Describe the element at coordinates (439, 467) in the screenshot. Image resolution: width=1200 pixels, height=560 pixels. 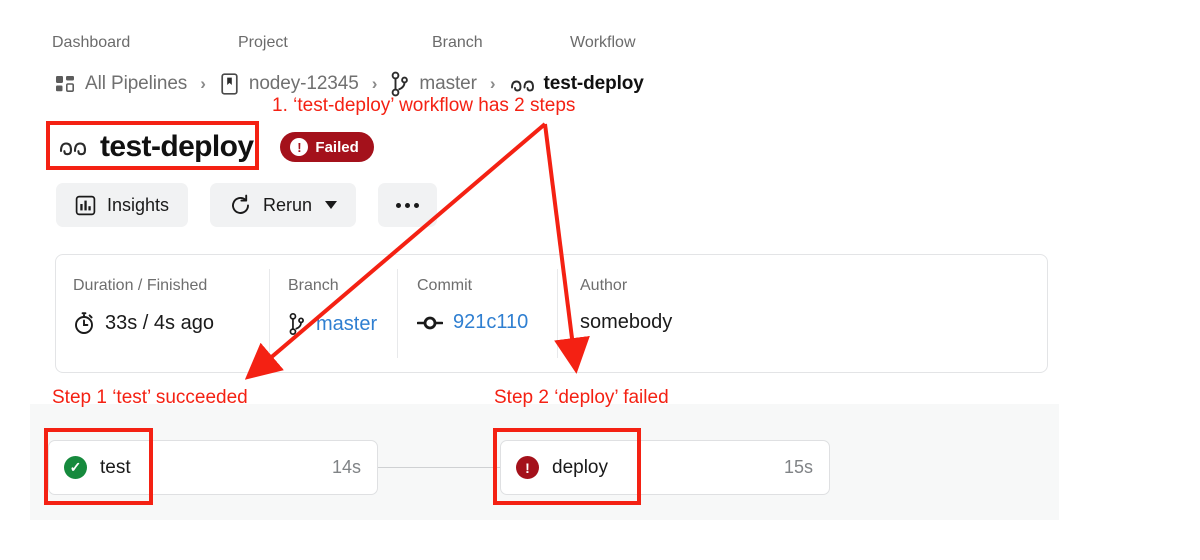
I see `step-connector-line` at that location.